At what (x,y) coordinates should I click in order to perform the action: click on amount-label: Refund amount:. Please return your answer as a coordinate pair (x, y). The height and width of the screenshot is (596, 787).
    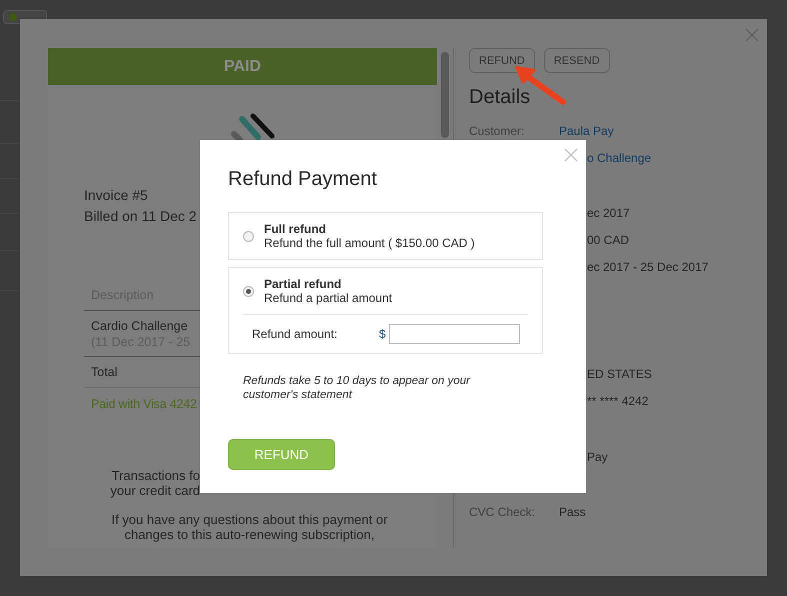
    Looking at the image, I should click on (295, 334).